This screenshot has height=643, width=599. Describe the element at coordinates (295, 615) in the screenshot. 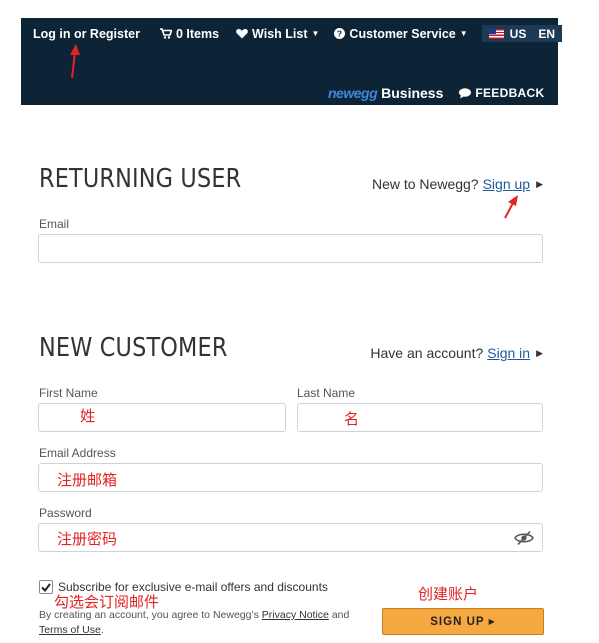

I see `privacy-notice-link: Privacy Notice` at that location.